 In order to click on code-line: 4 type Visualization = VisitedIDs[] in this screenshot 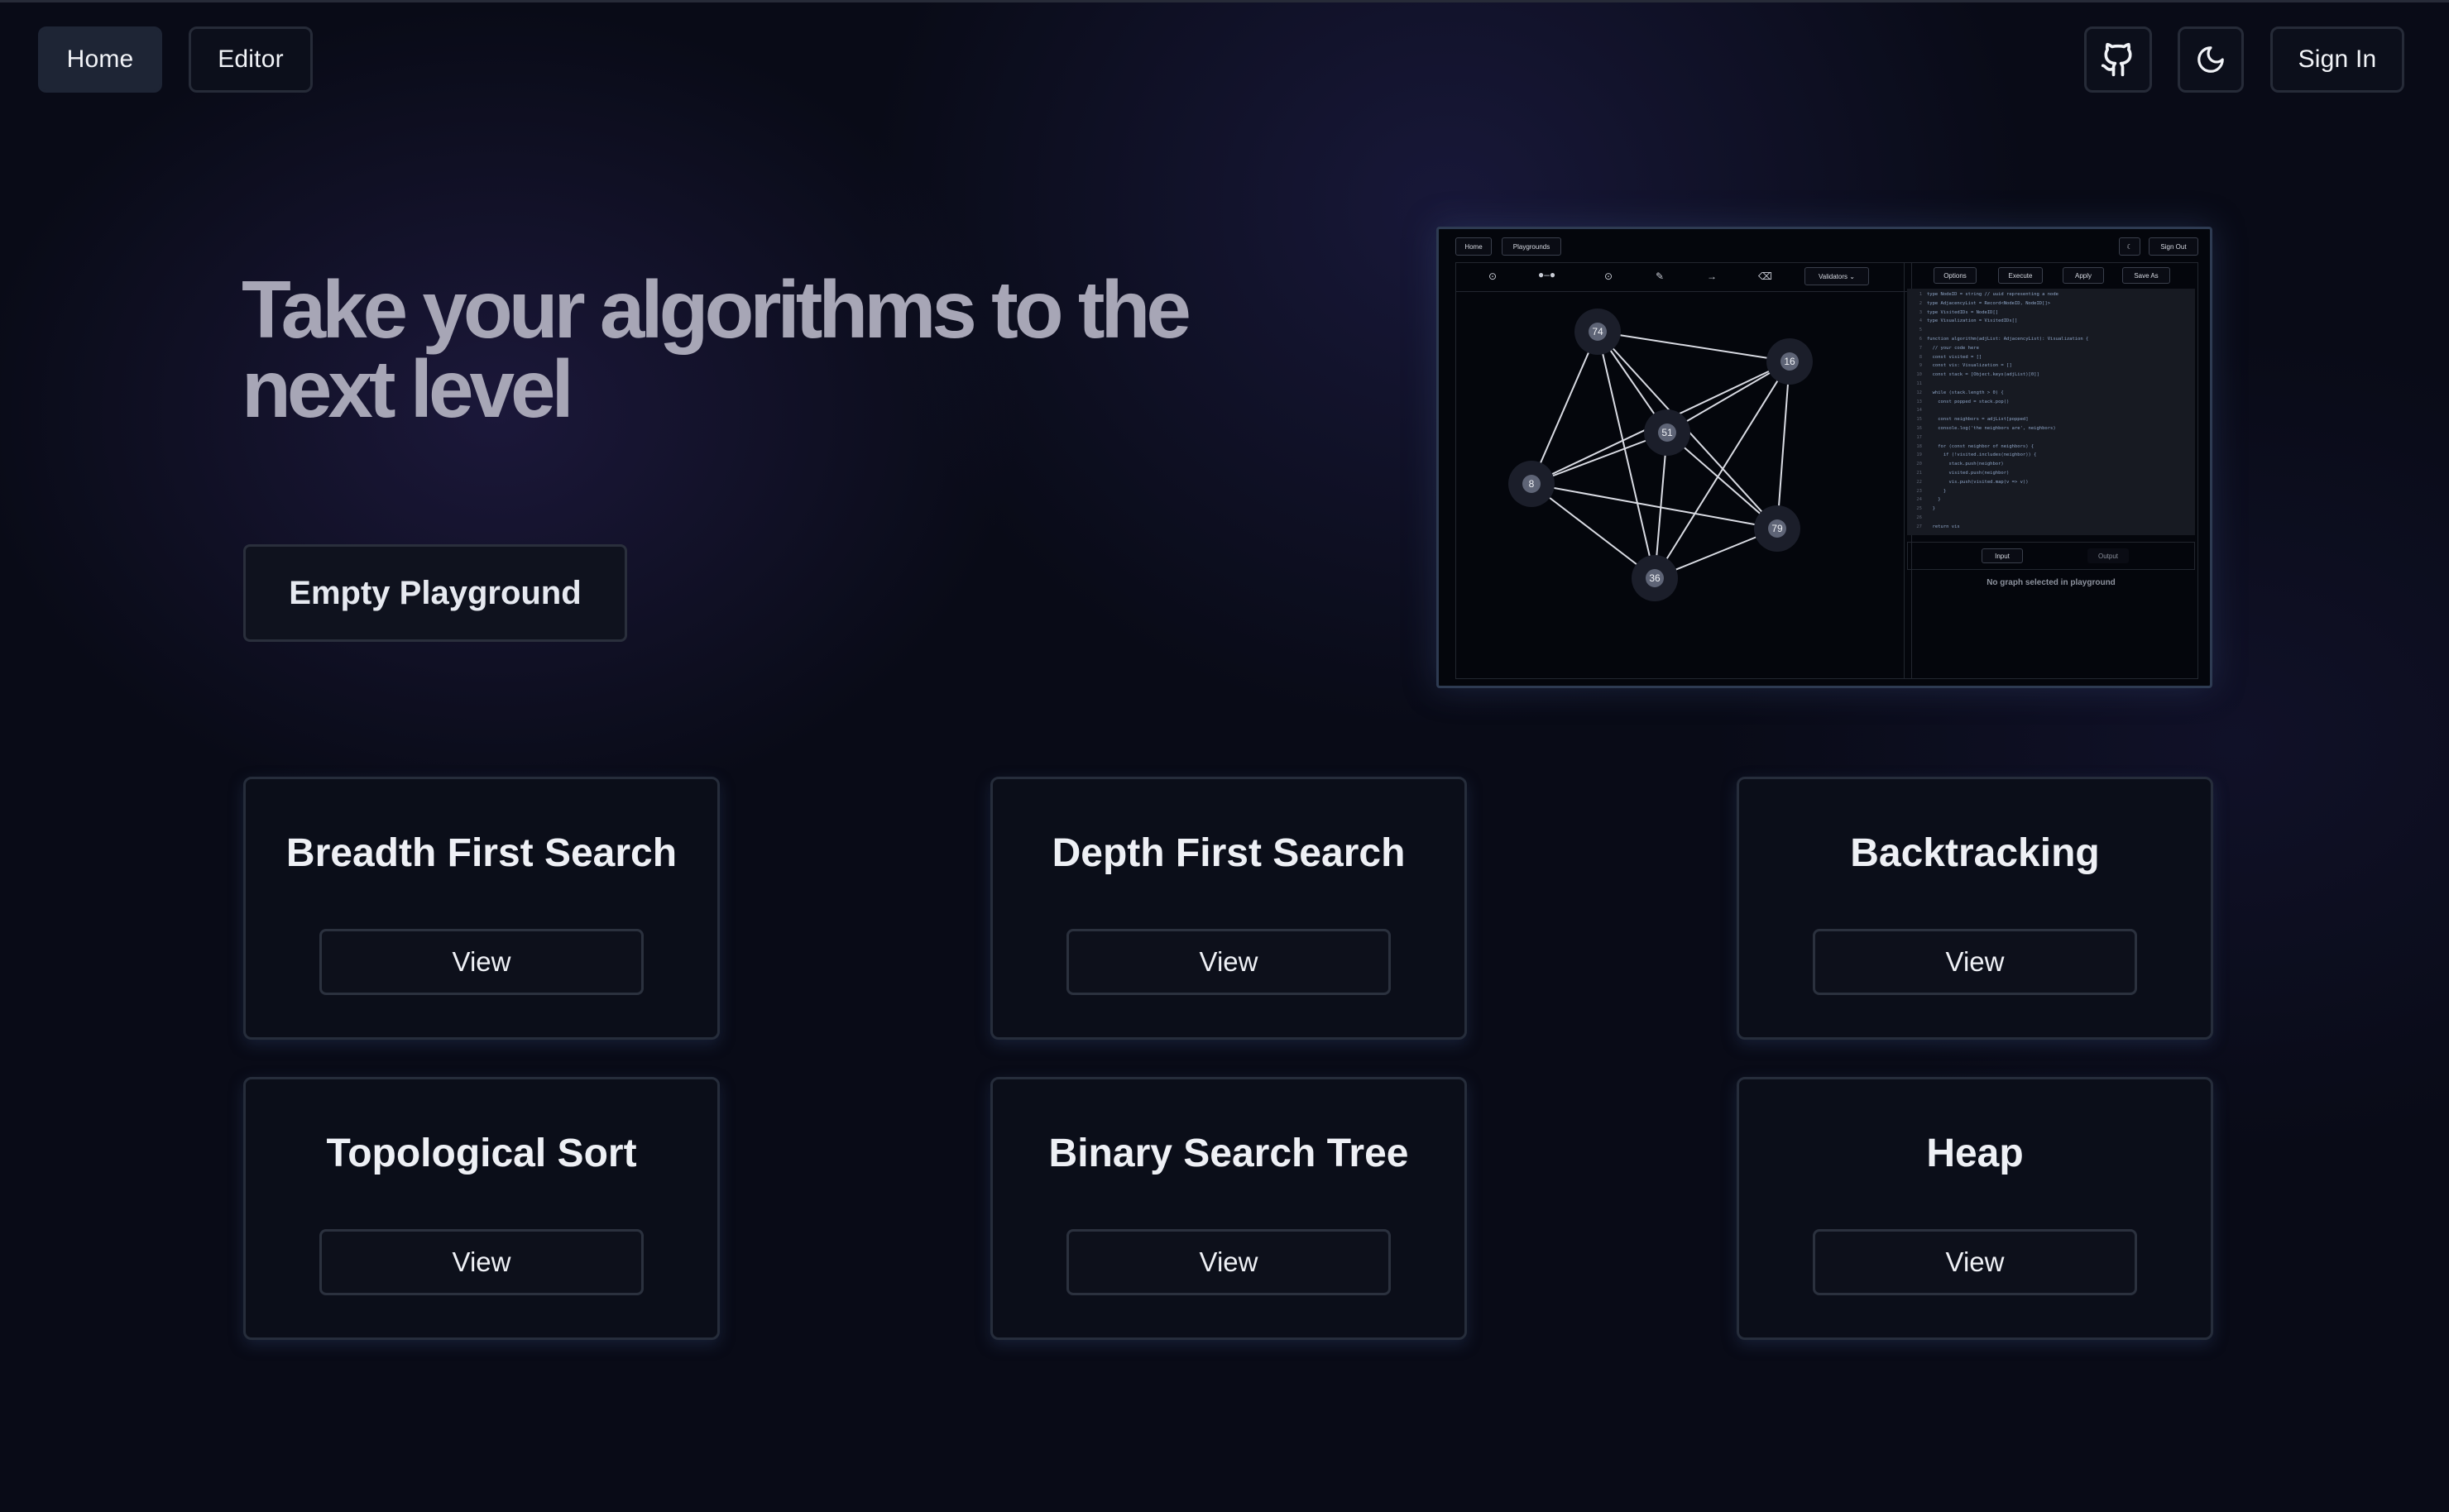, I will do `click(1968, 321)`.